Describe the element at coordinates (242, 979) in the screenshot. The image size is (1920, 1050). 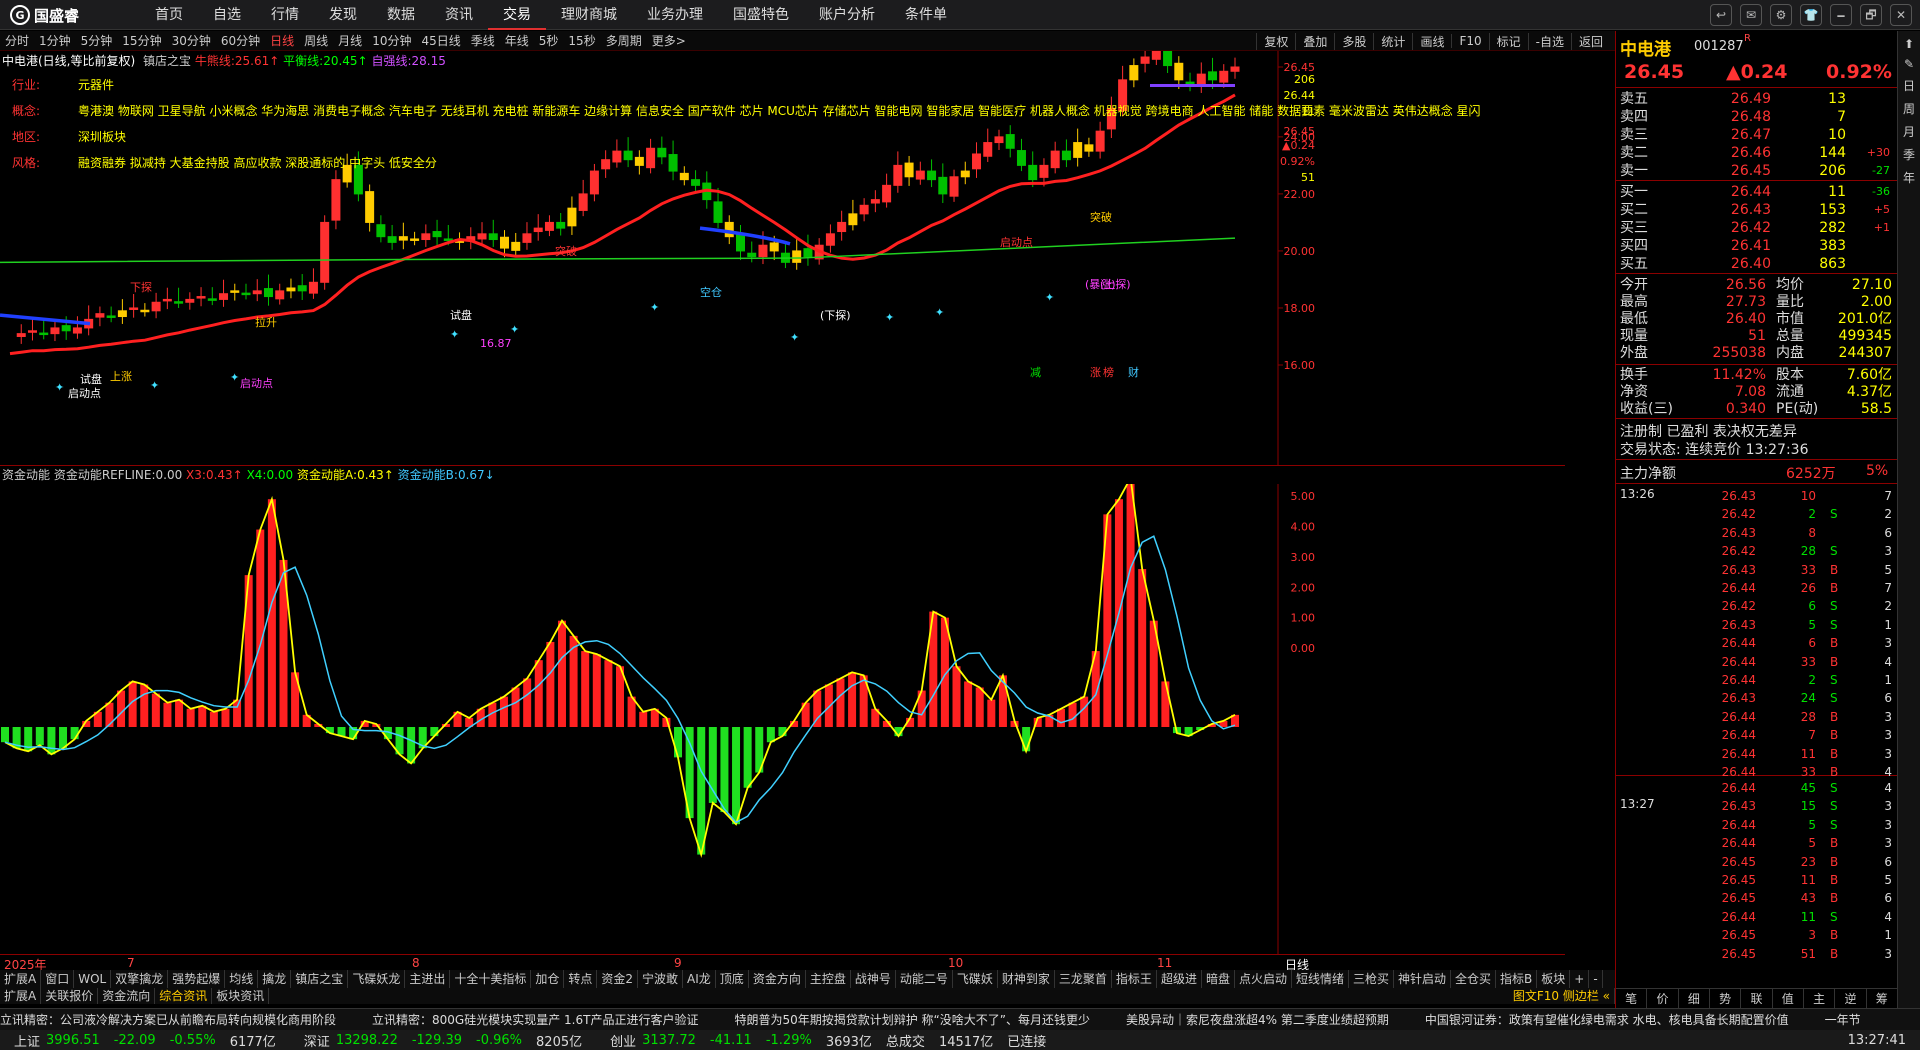
I see `indicator-tab: 均线` at that location.